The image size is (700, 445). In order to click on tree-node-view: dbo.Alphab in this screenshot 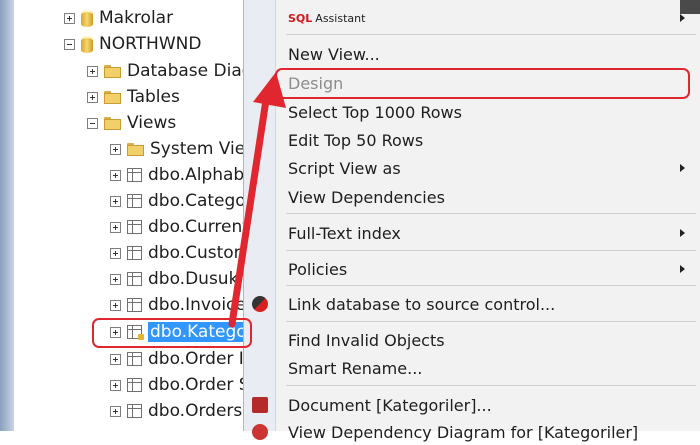, I will do `click(177, 175)`.